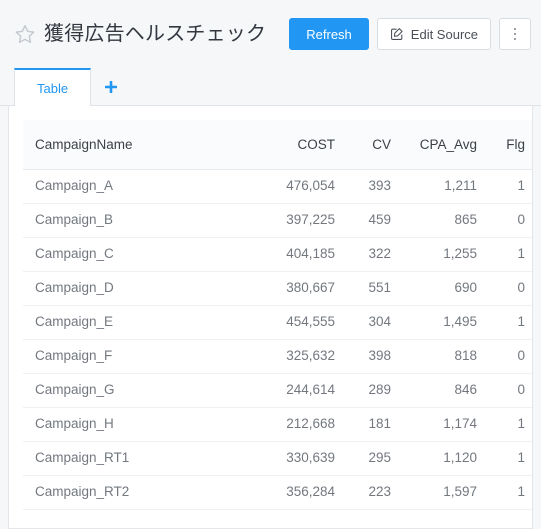 The width and height of the screenshot is (541, 529). I want to click on cell-campaignname: Campaign_E, so click(139, 322).